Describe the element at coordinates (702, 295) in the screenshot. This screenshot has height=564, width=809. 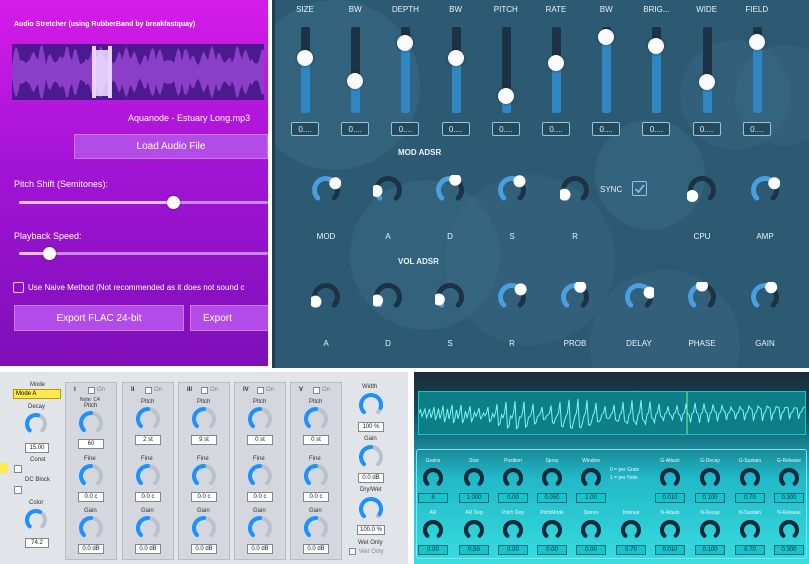
I see `vol-knob-phase` at that location.